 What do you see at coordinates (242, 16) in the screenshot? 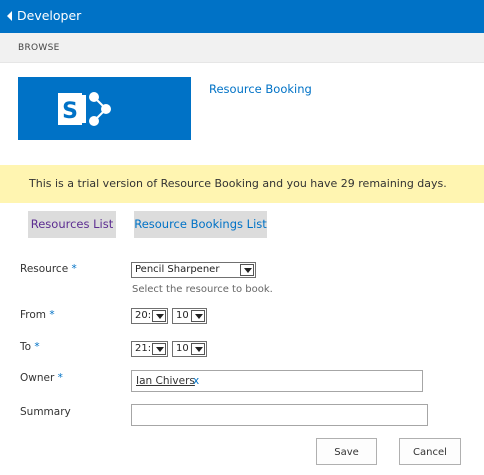
I see `suite-bar: Developer` at bounding box center [242, 16].